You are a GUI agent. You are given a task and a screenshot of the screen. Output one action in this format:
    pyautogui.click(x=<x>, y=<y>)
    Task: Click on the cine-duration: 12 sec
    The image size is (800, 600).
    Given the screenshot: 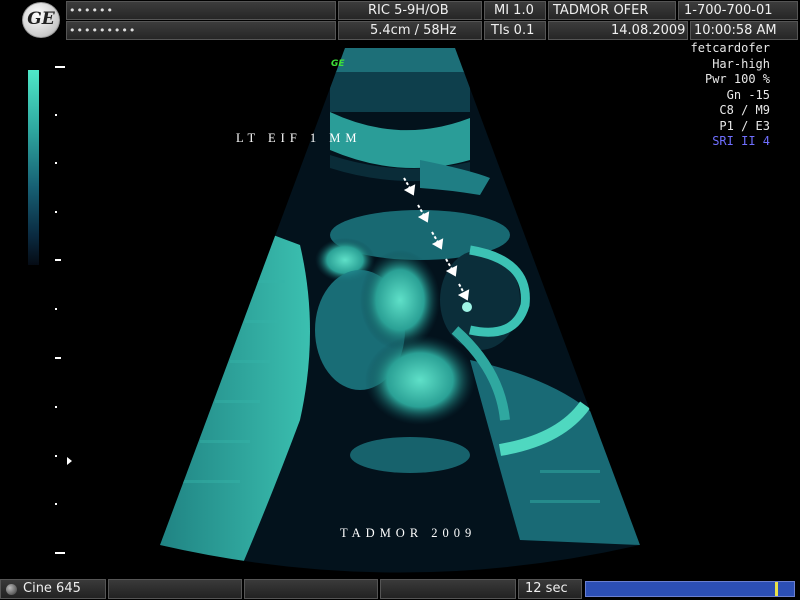 What is the action you would take?
    pyautogui.click(x=550, y=589)
    